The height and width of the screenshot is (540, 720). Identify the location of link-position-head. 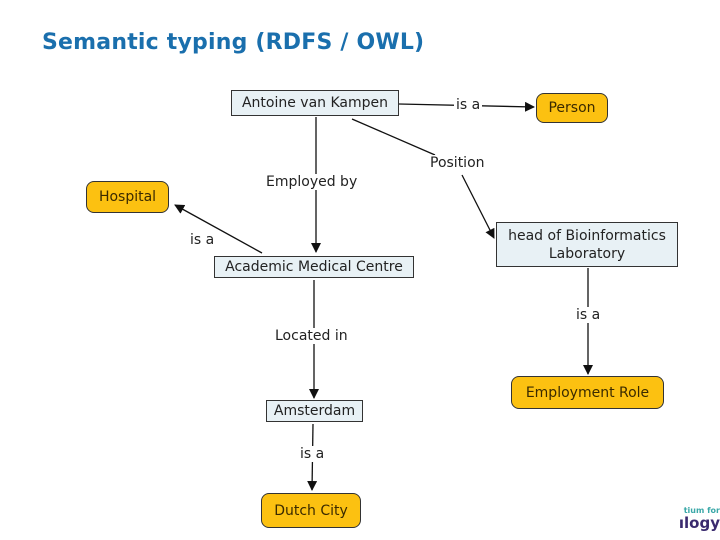
(478, 206).